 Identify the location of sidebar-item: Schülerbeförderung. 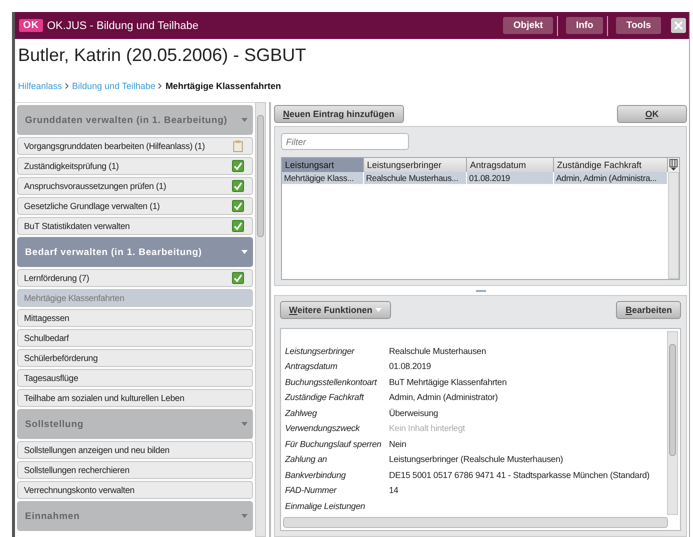
(135, 358).